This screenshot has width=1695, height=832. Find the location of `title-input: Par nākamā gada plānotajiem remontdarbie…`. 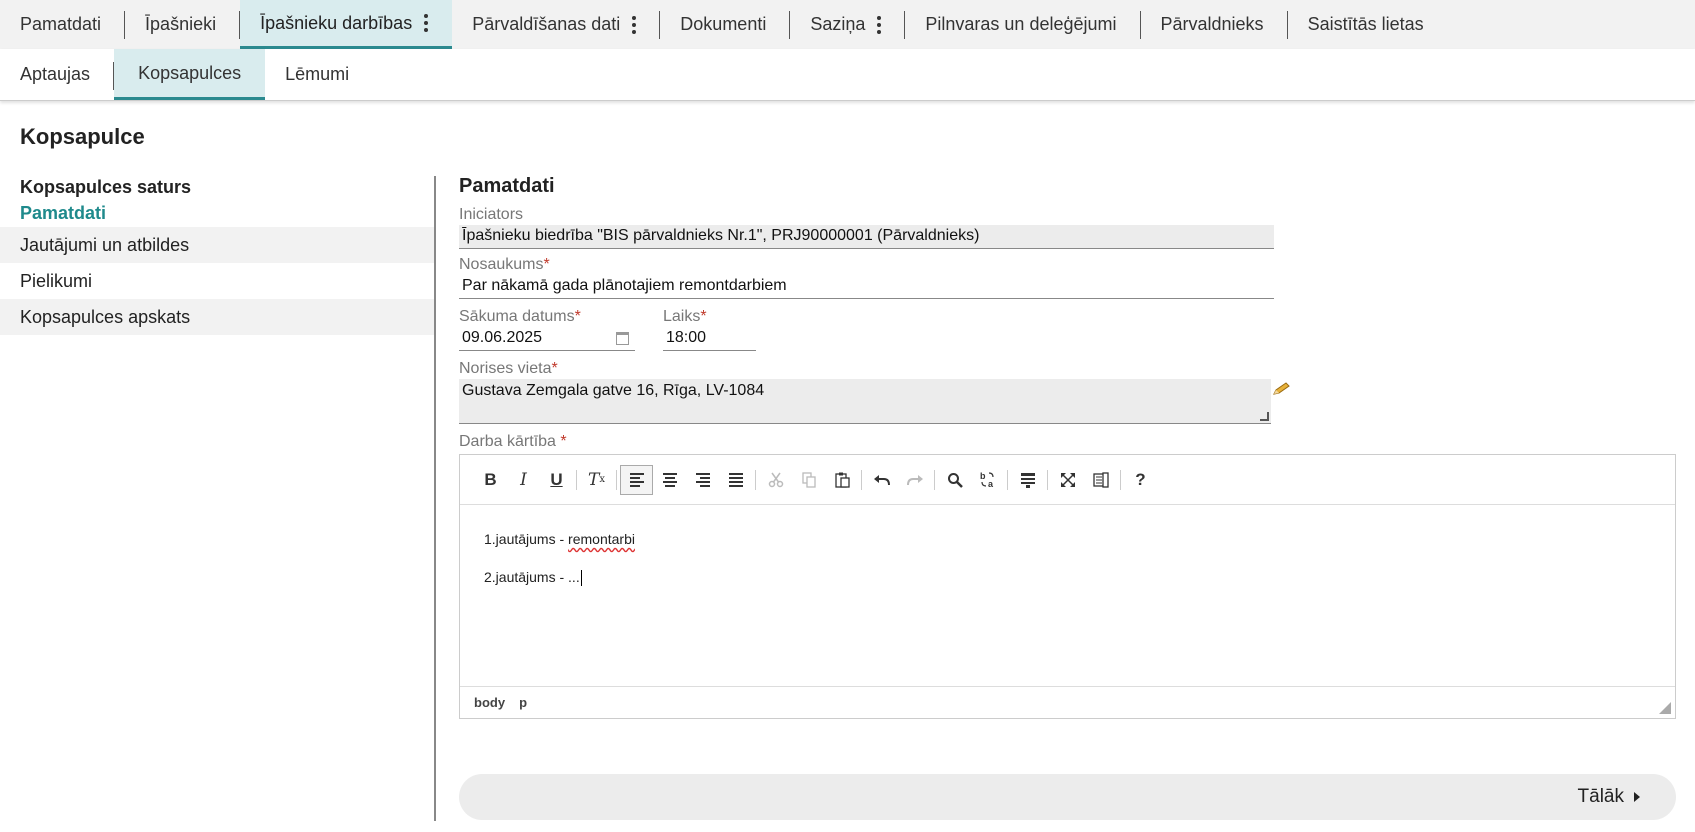

title-input: Par nākamā gada plānotajiem remontdarbie… is located at coordinates (866, 287).